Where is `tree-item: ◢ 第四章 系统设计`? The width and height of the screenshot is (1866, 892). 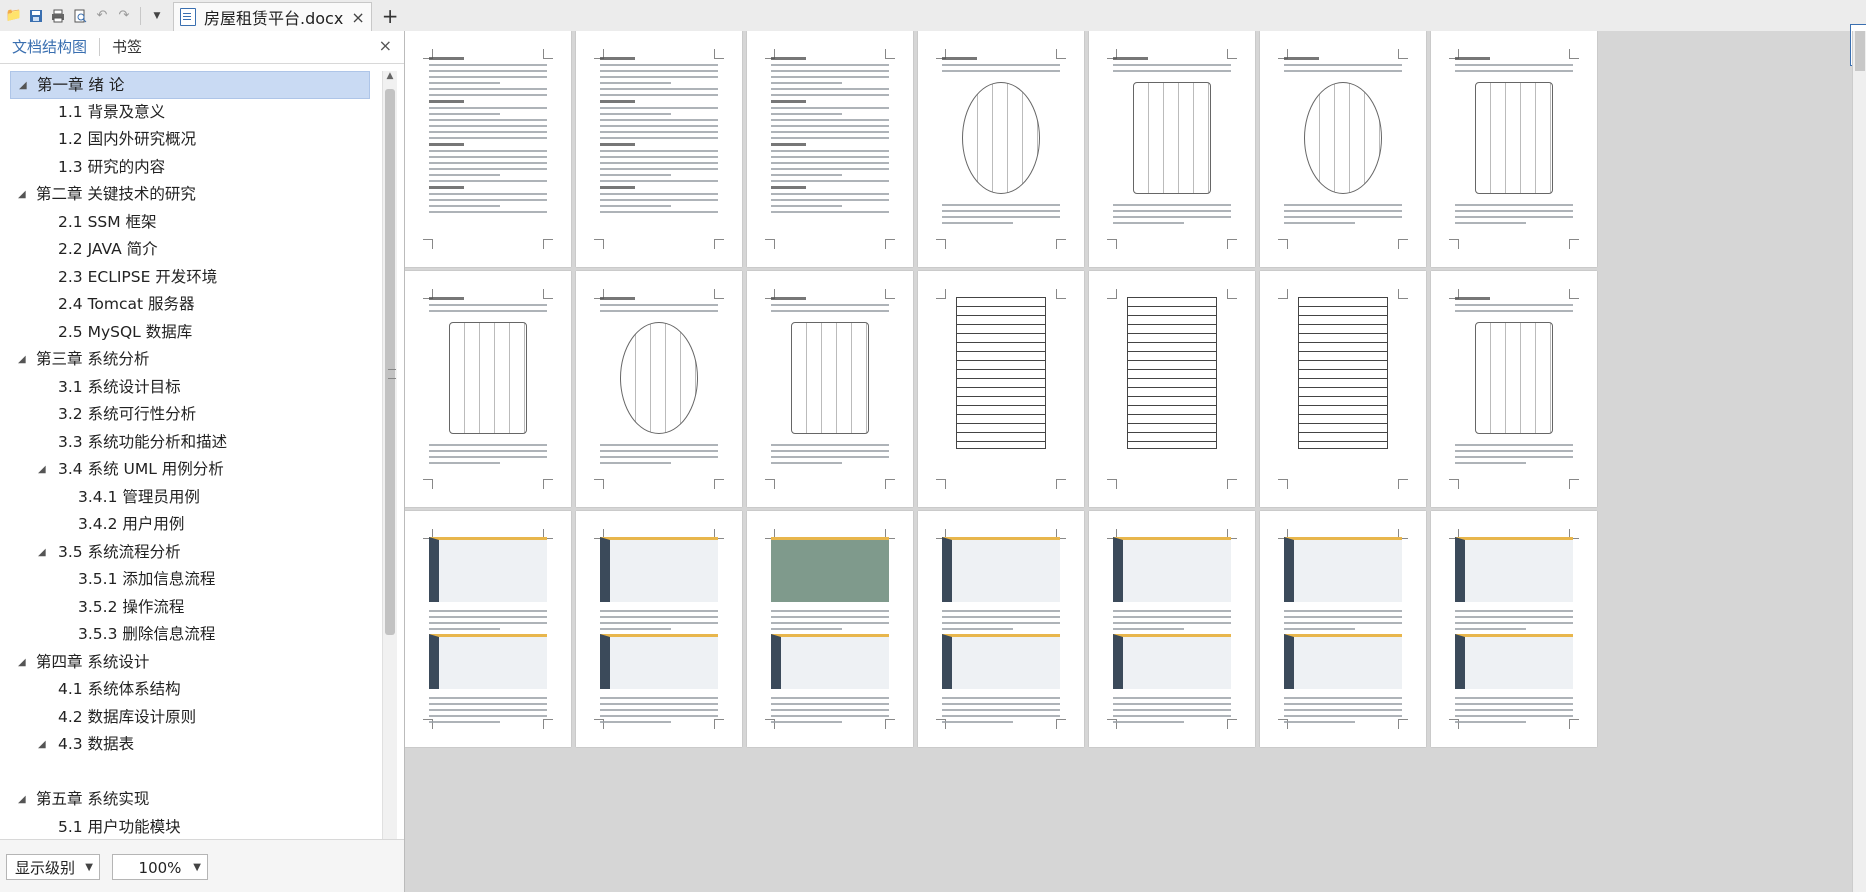
tree-item: ◢ 第四章 系统设计 is located at coordinates (190, 663).